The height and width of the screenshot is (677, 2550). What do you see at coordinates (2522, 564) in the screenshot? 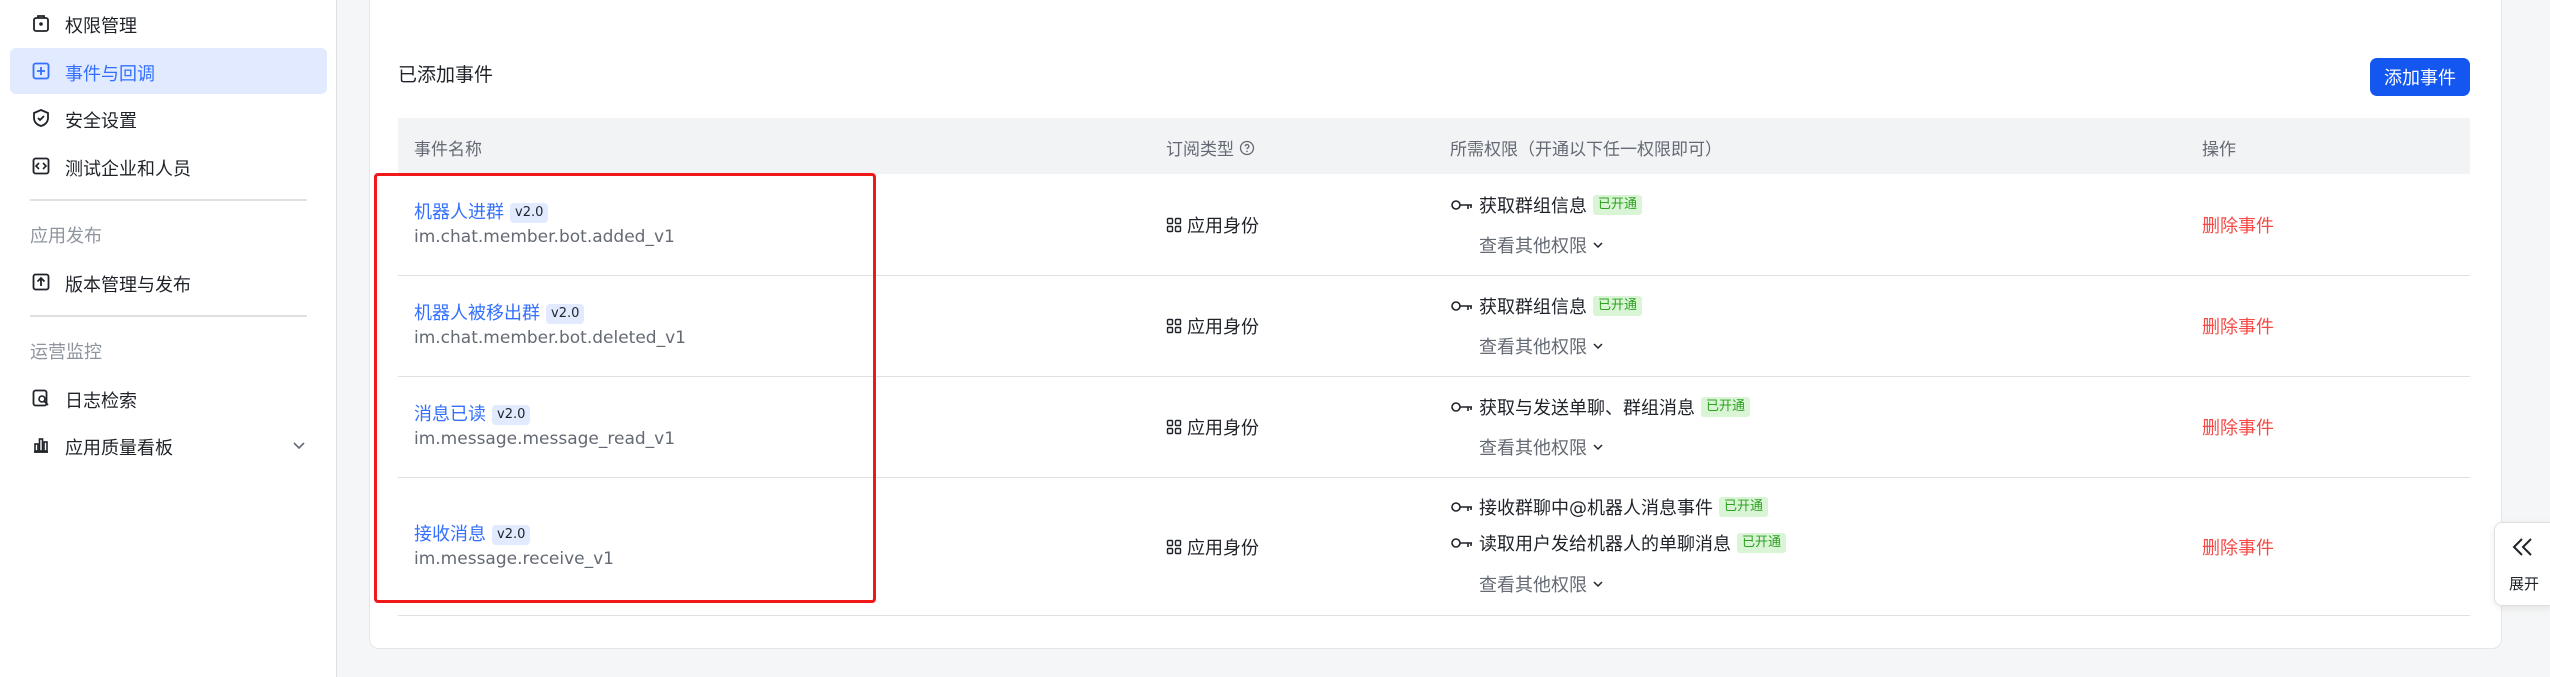
I see `expand-panel-button: 展开` at bounding box center [2522, 564].